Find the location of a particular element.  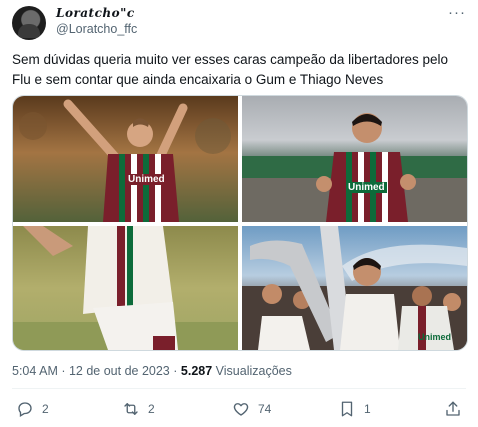

retweet-icon is located at coordinates (131, 409).